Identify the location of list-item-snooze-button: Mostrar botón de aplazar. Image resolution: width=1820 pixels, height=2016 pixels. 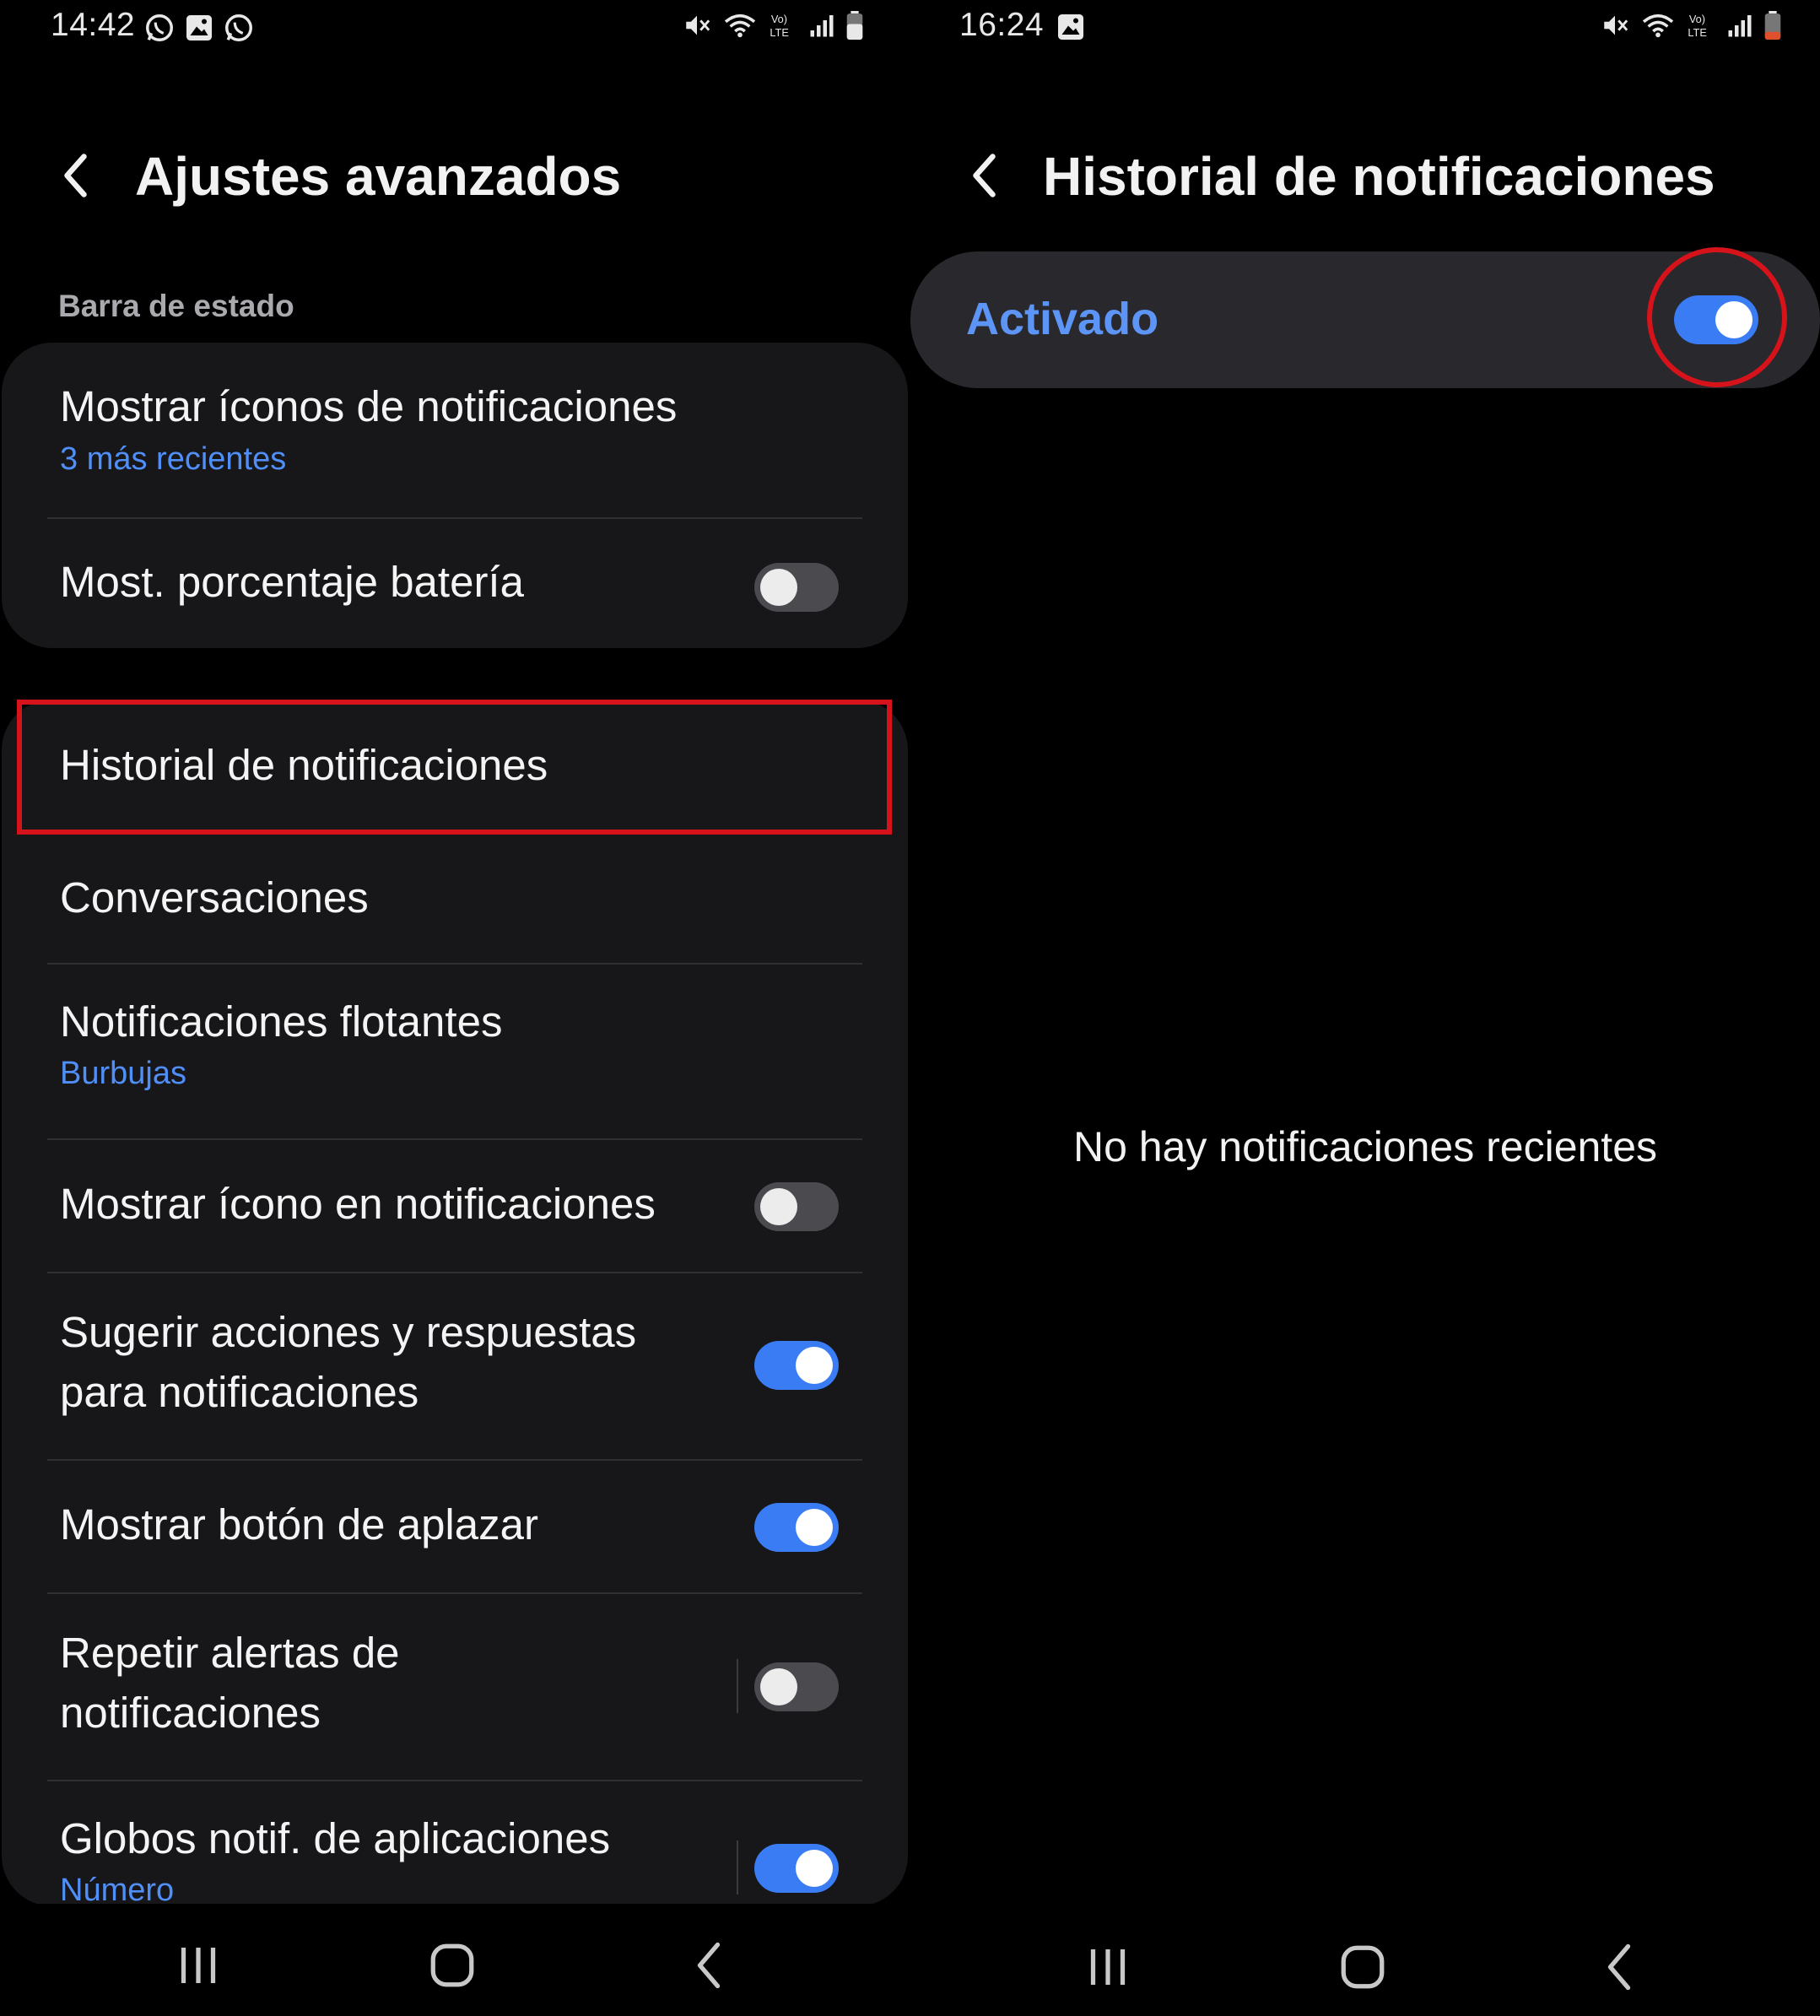
(455, 1526).